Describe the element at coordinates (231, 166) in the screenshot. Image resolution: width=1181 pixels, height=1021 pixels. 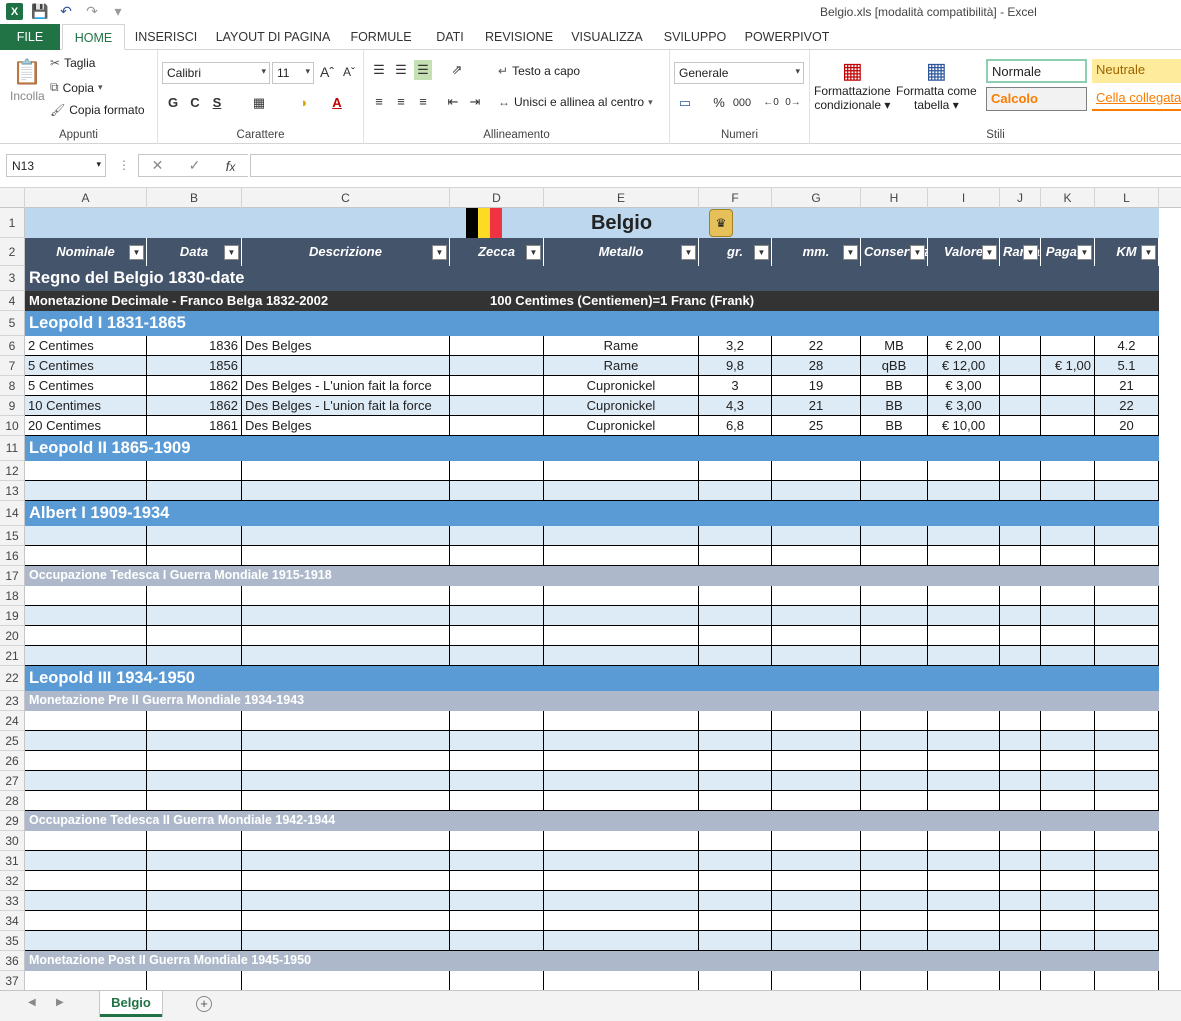
I see `function-icon: fx` at that location.